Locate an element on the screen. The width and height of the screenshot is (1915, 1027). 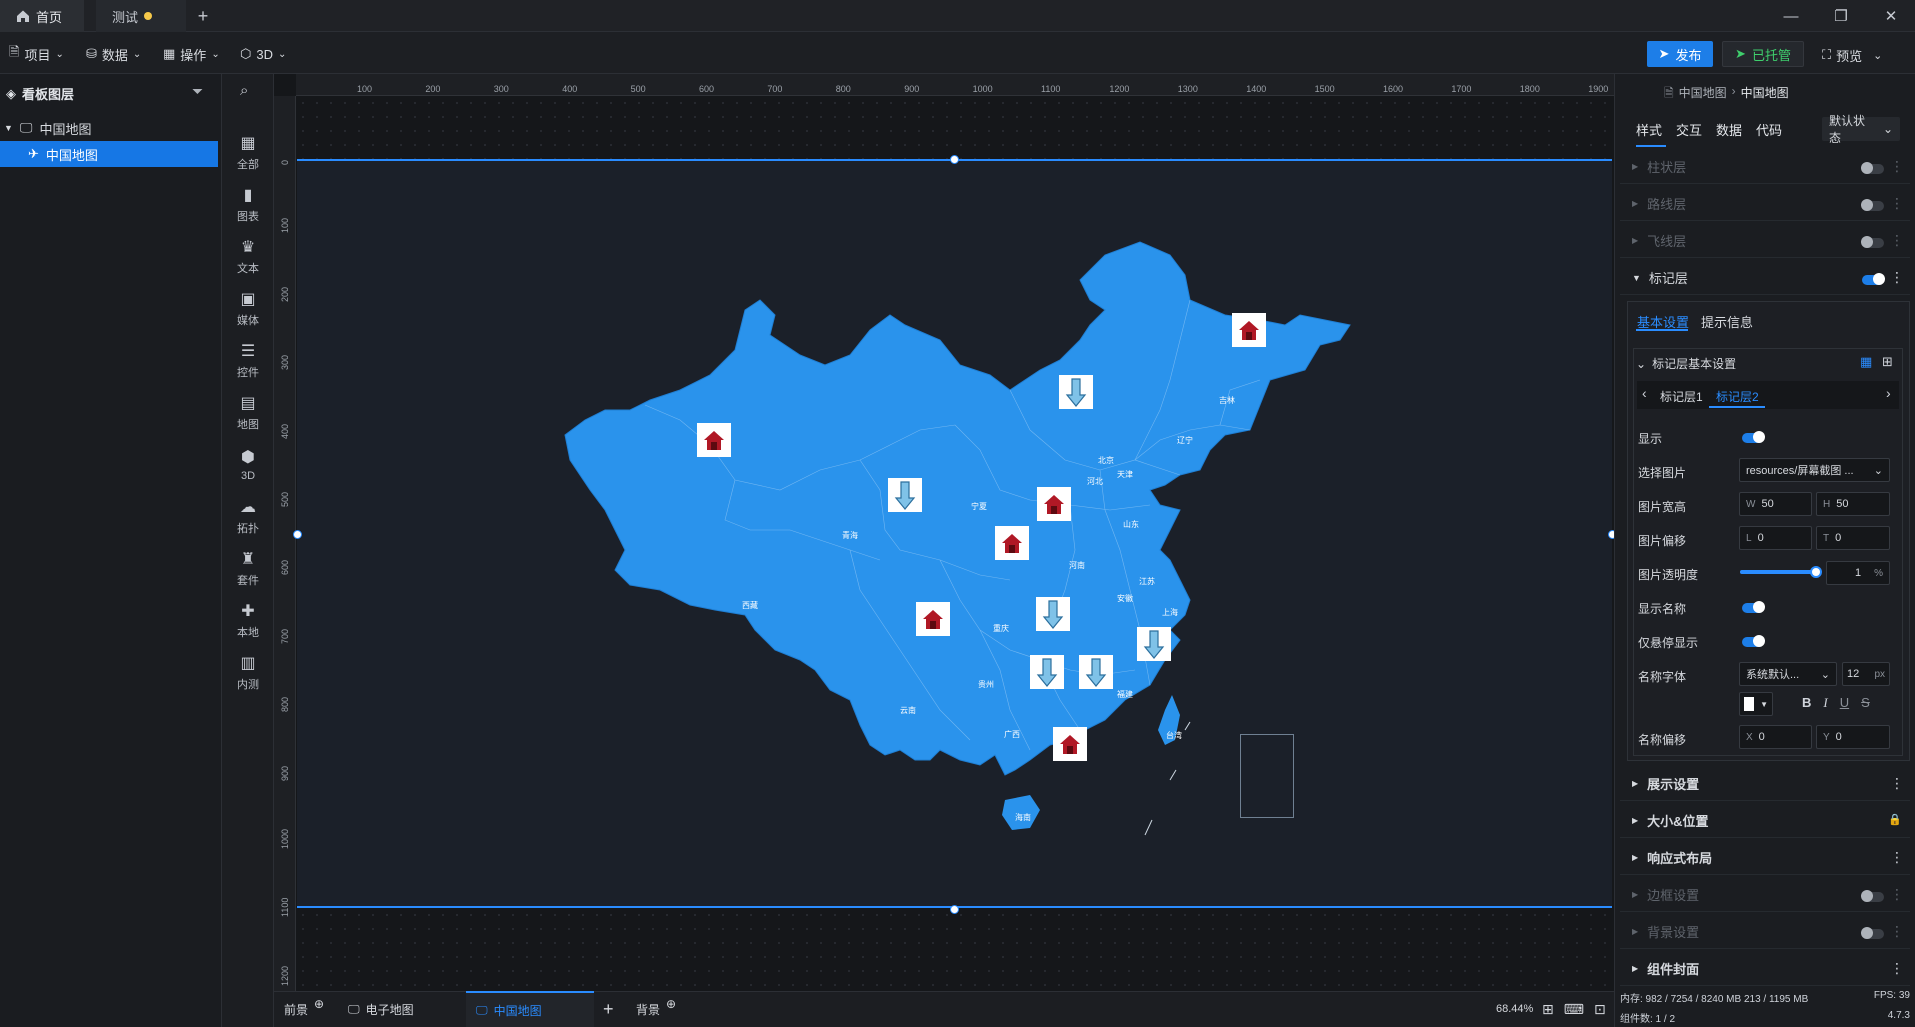
resize-handle-top is located at coordinates (954, 159).